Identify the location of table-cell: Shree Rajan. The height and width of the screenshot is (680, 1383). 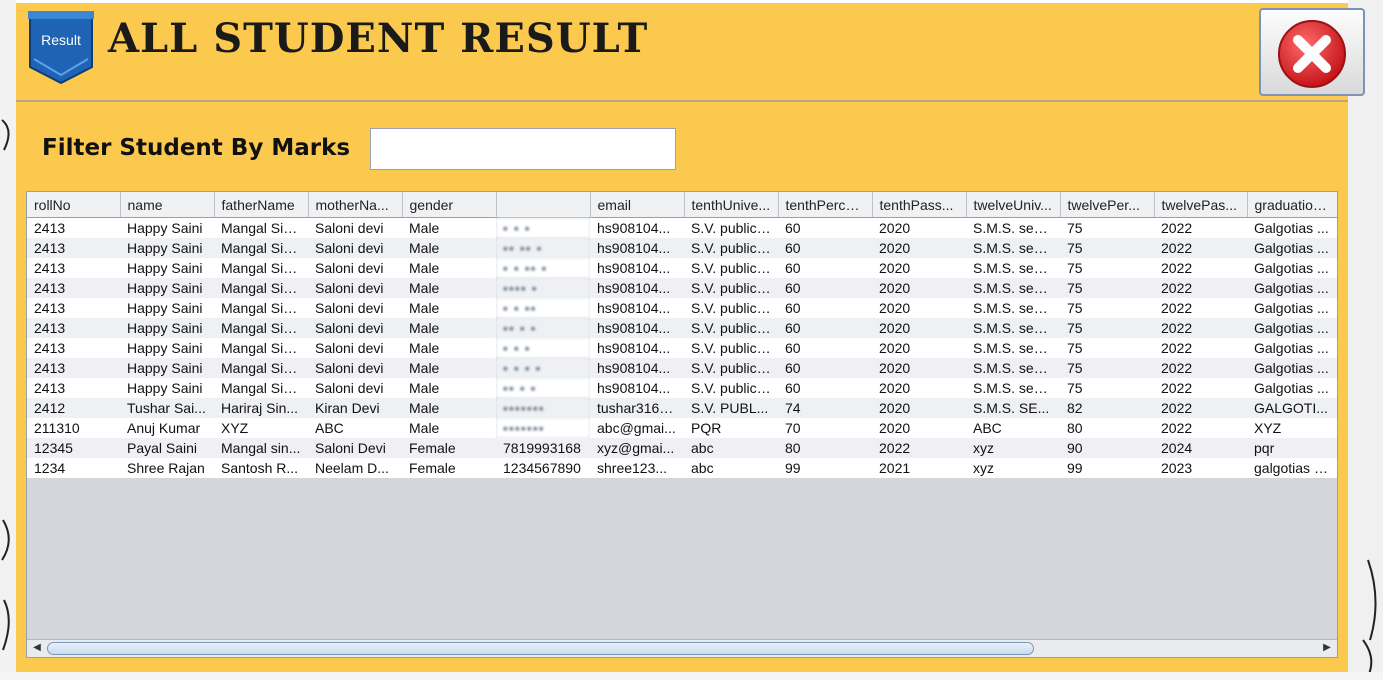
(167, 468).